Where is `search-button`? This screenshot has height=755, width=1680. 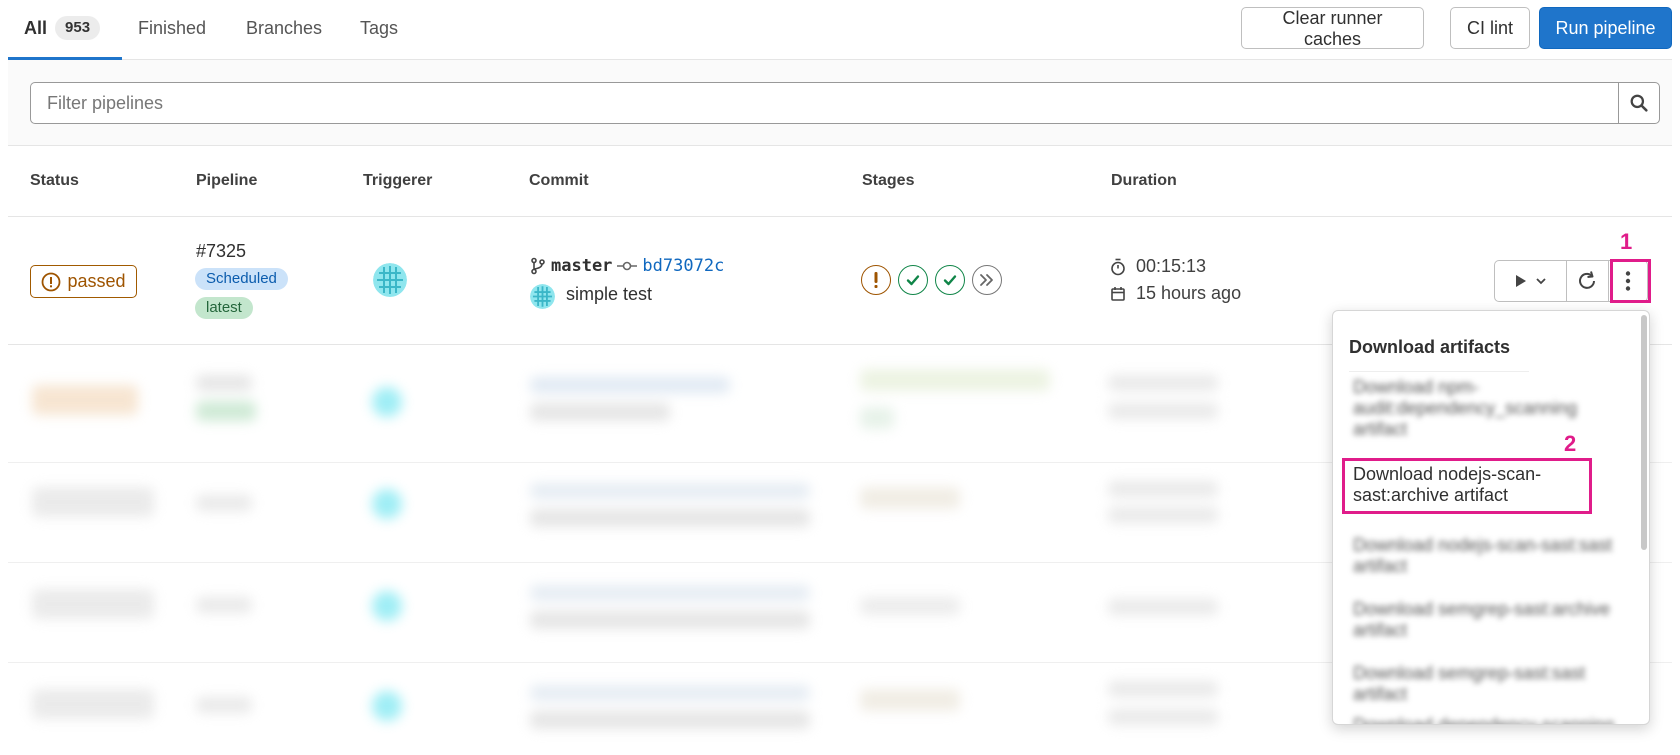 search-button is located at coordinates (1639, 103).